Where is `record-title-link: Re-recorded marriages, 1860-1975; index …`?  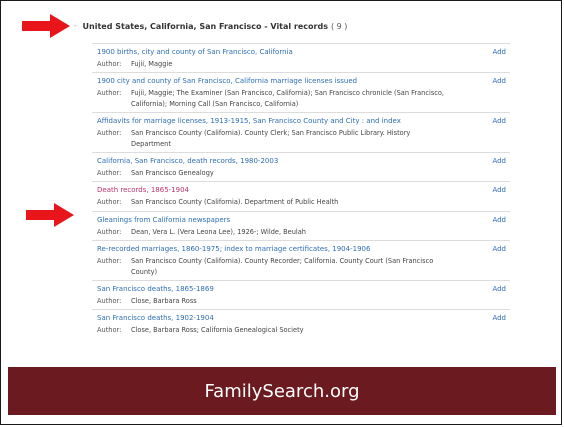
record-title-link: Re-recorded marriages, 1860-1975; index … is located at coordinates (301, 249).